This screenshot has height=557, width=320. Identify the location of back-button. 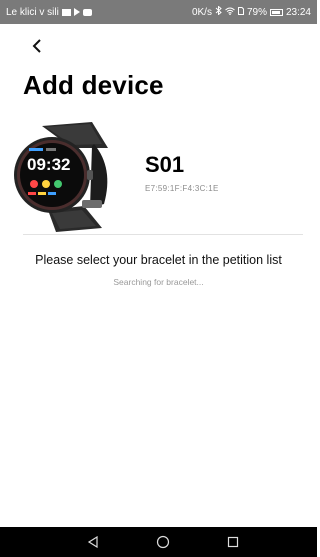
(37, 46).